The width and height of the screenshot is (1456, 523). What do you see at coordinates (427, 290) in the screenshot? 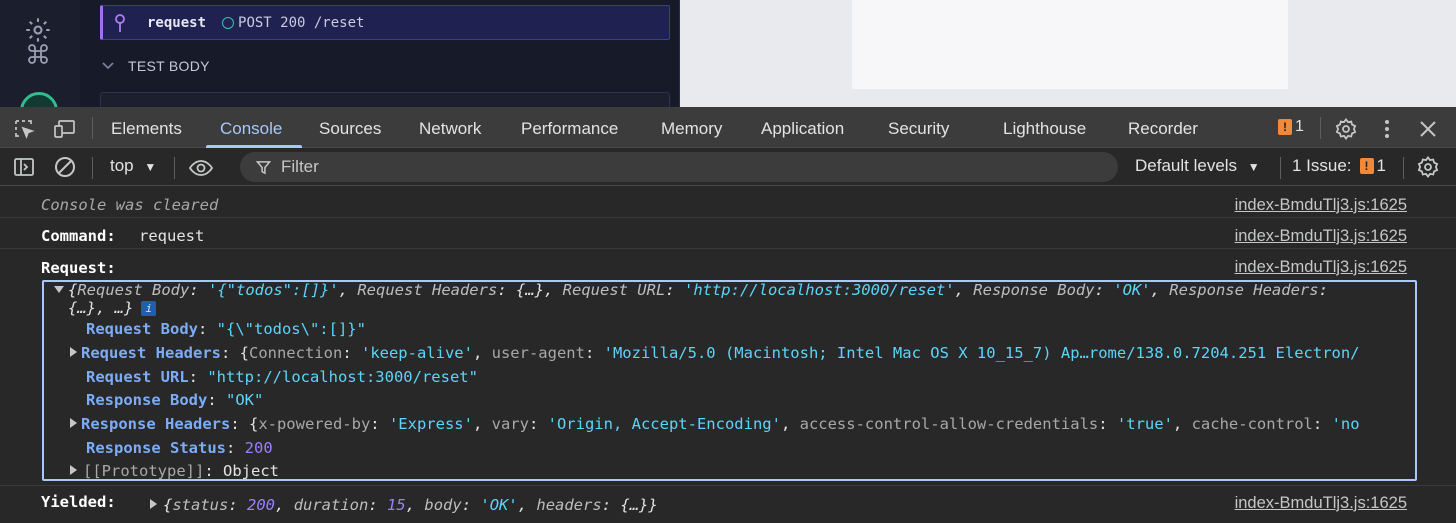
I see `summary-key: Request Headers` at bounding box center [427, 290].